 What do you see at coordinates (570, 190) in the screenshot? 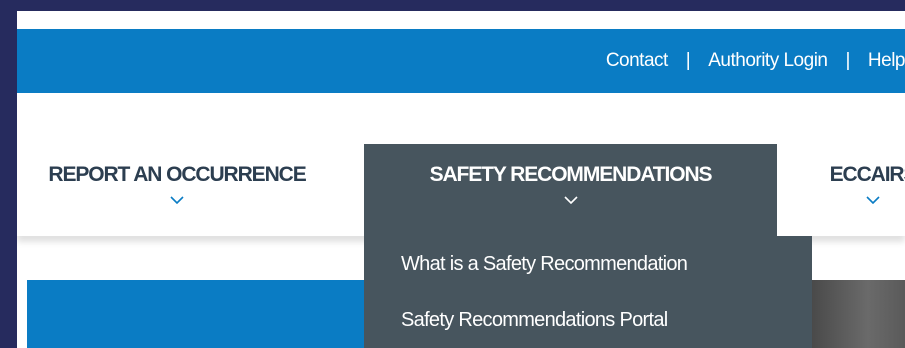
I see `nav-item-safety-recommendations: SAFETY RECOMMENDATIONS` at bounding box center [570, 190].